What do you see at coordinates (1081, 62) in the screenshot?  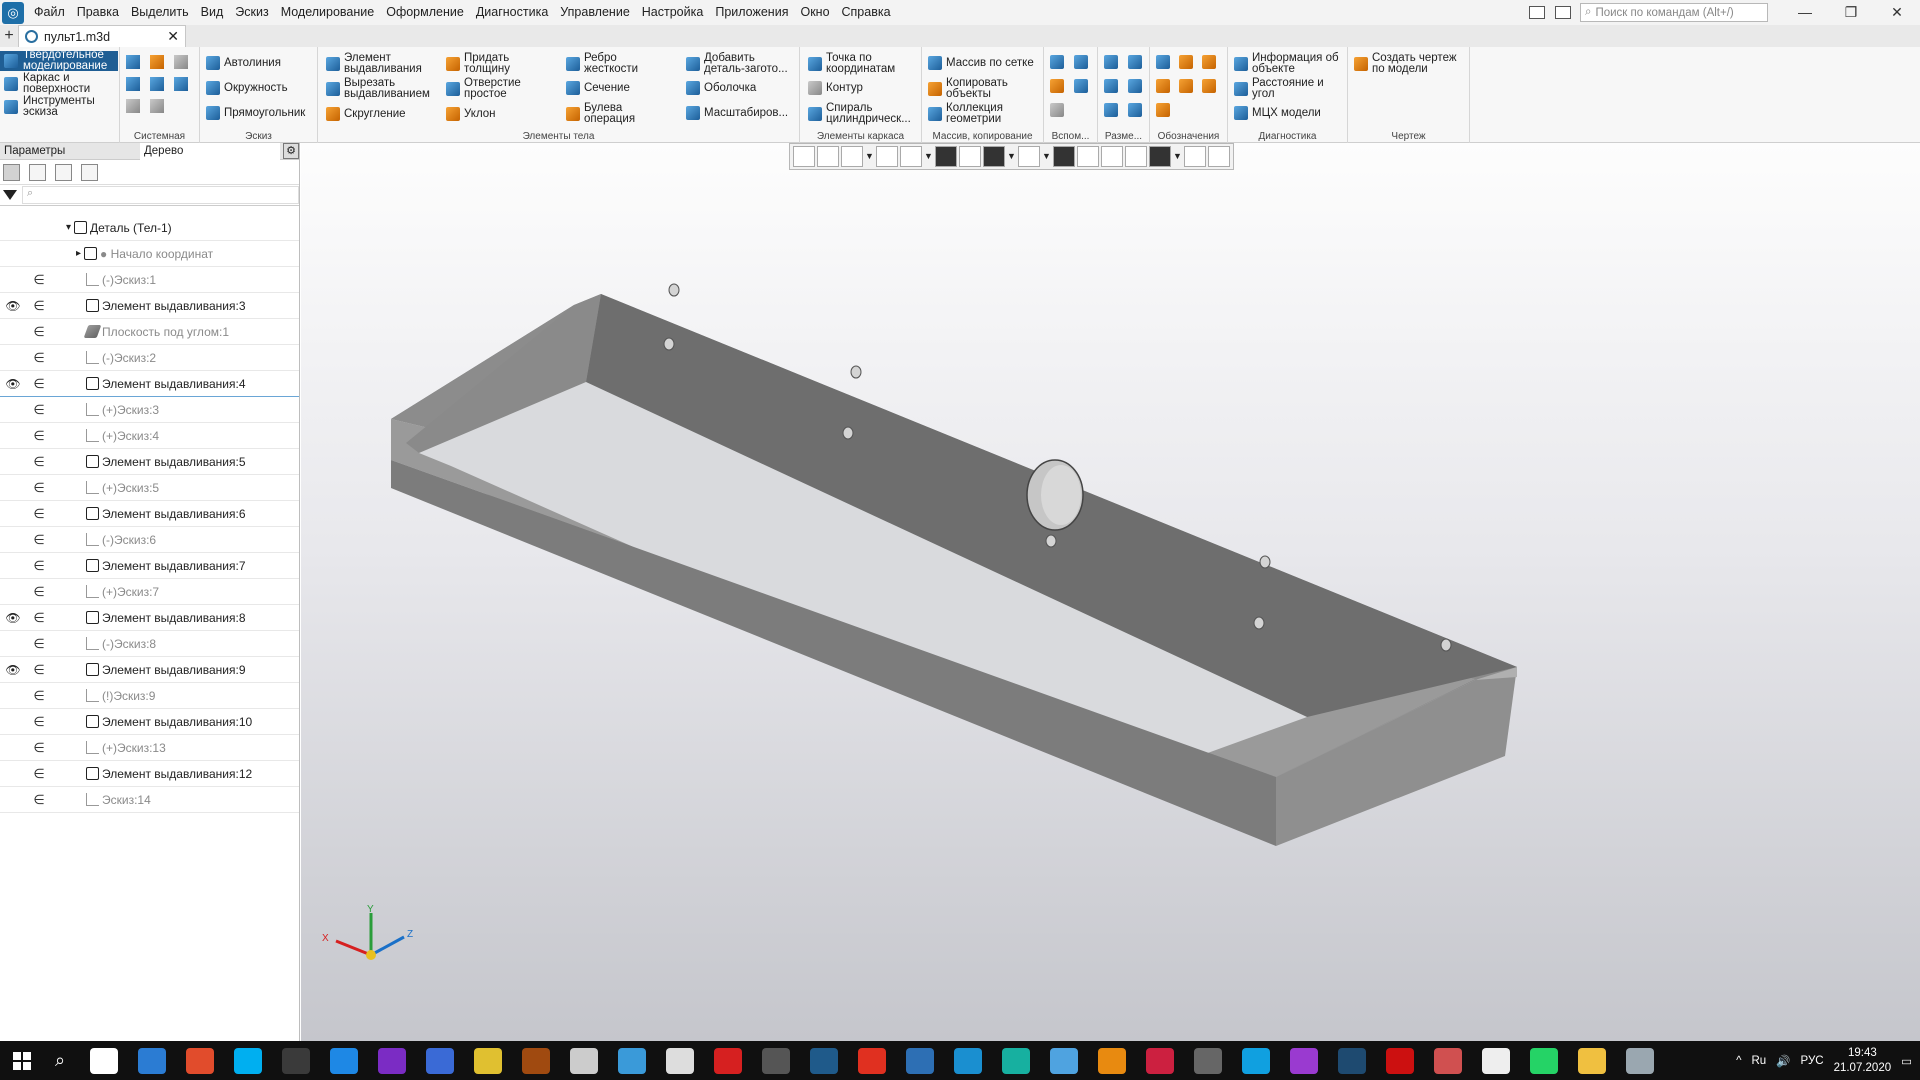 I see `aux-axis-icon` at bounding box center [1081, 62].